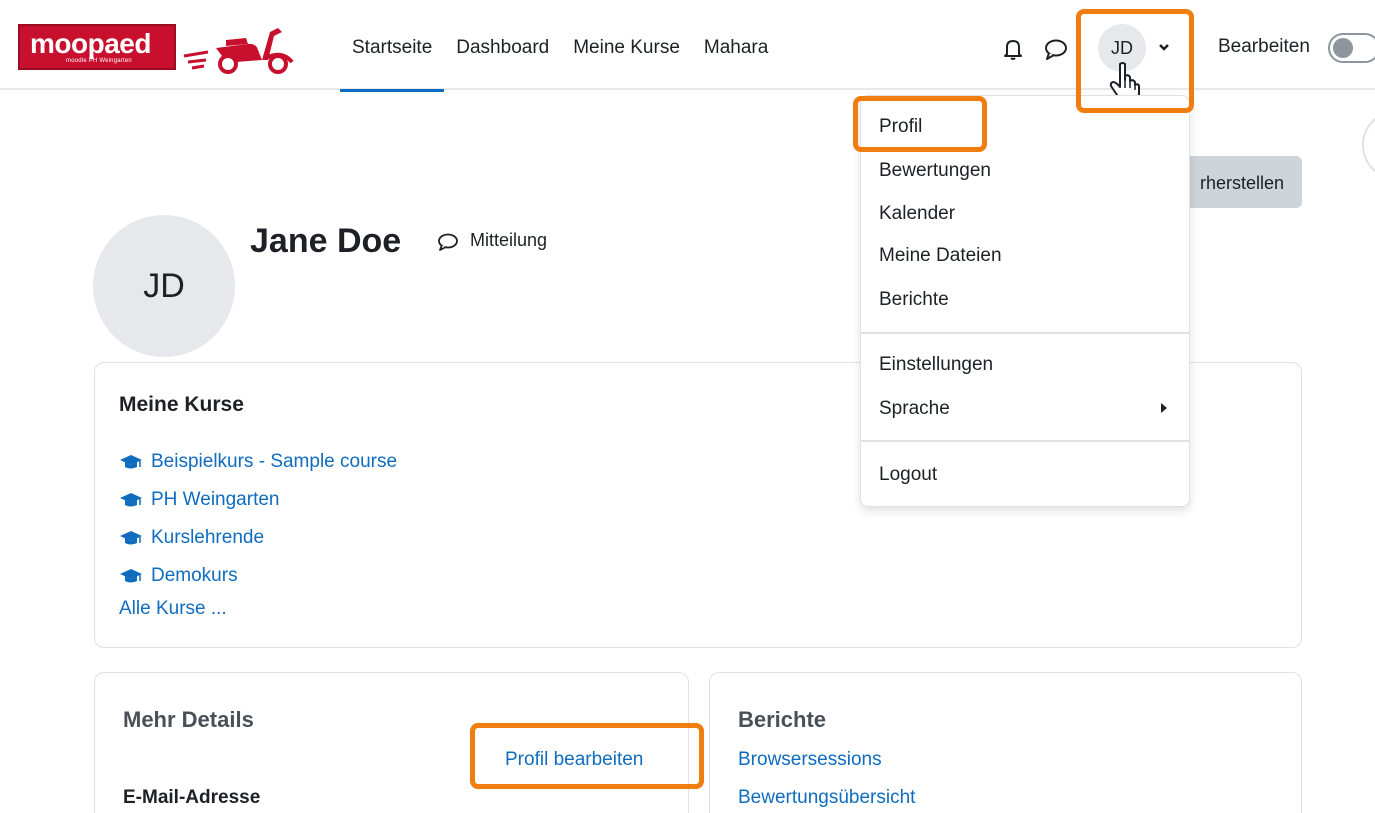  What do you see at coordinates (1164, 47) in the screenshot?
I see `chevron-down-icon` at bounding box center [1164, 47].